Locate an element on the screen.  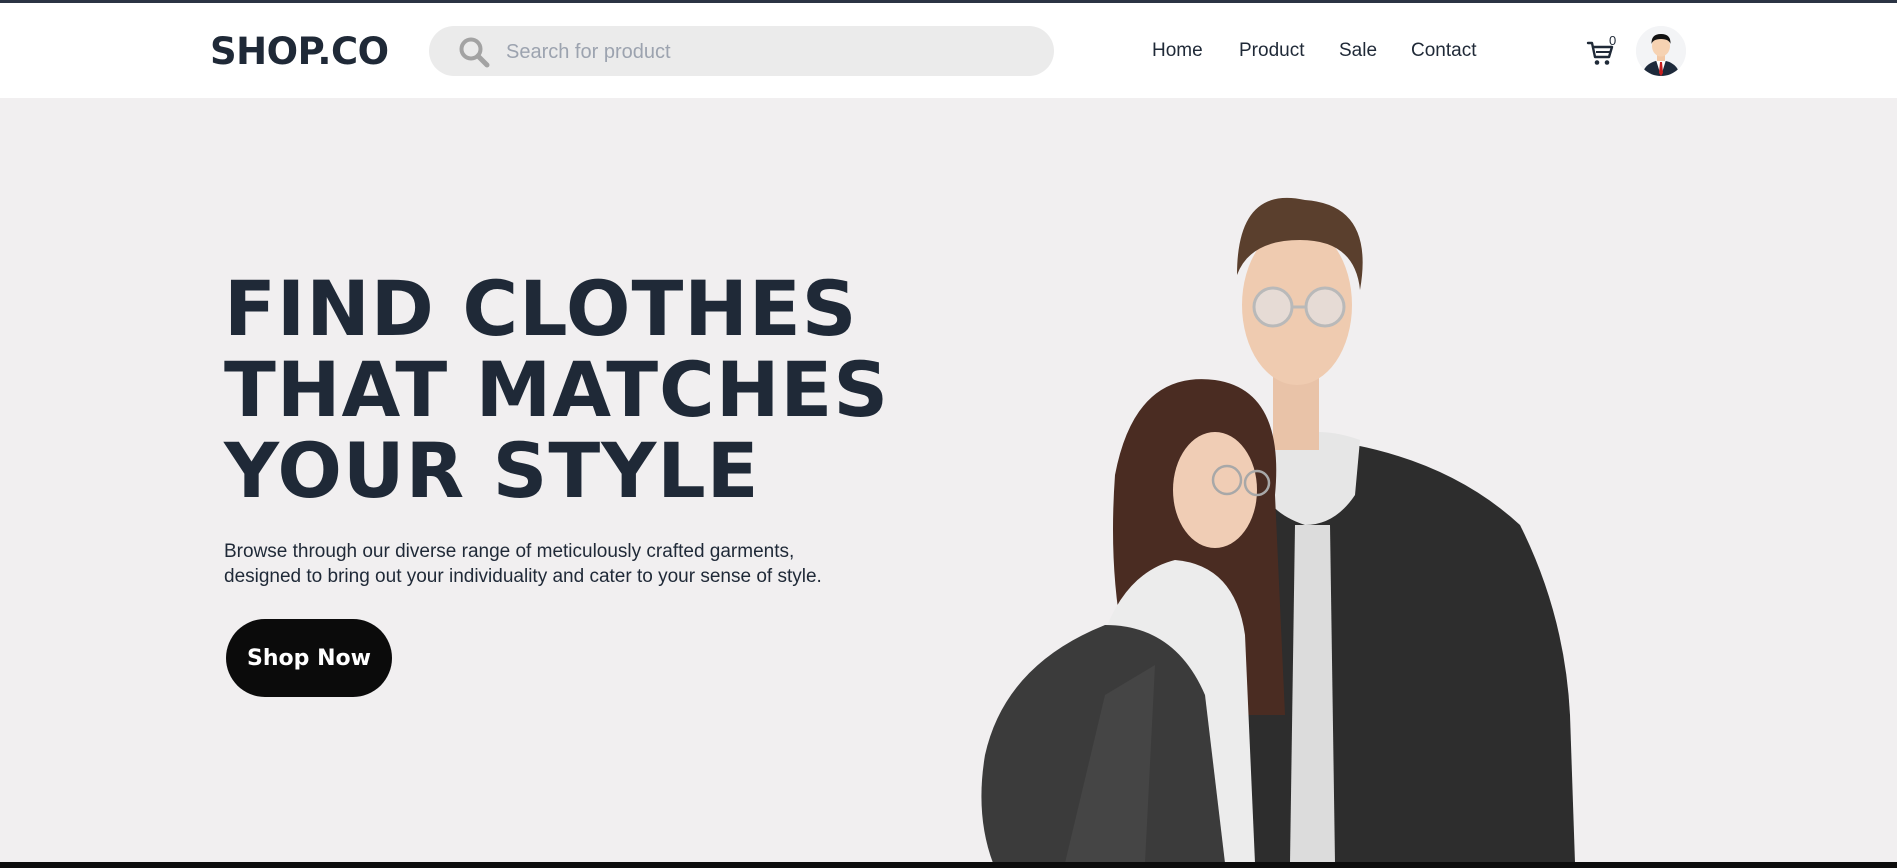
hero-title: FIND CLOTHES THAT MATCHES YOUR STYLE is located at coordinates (556, 389).